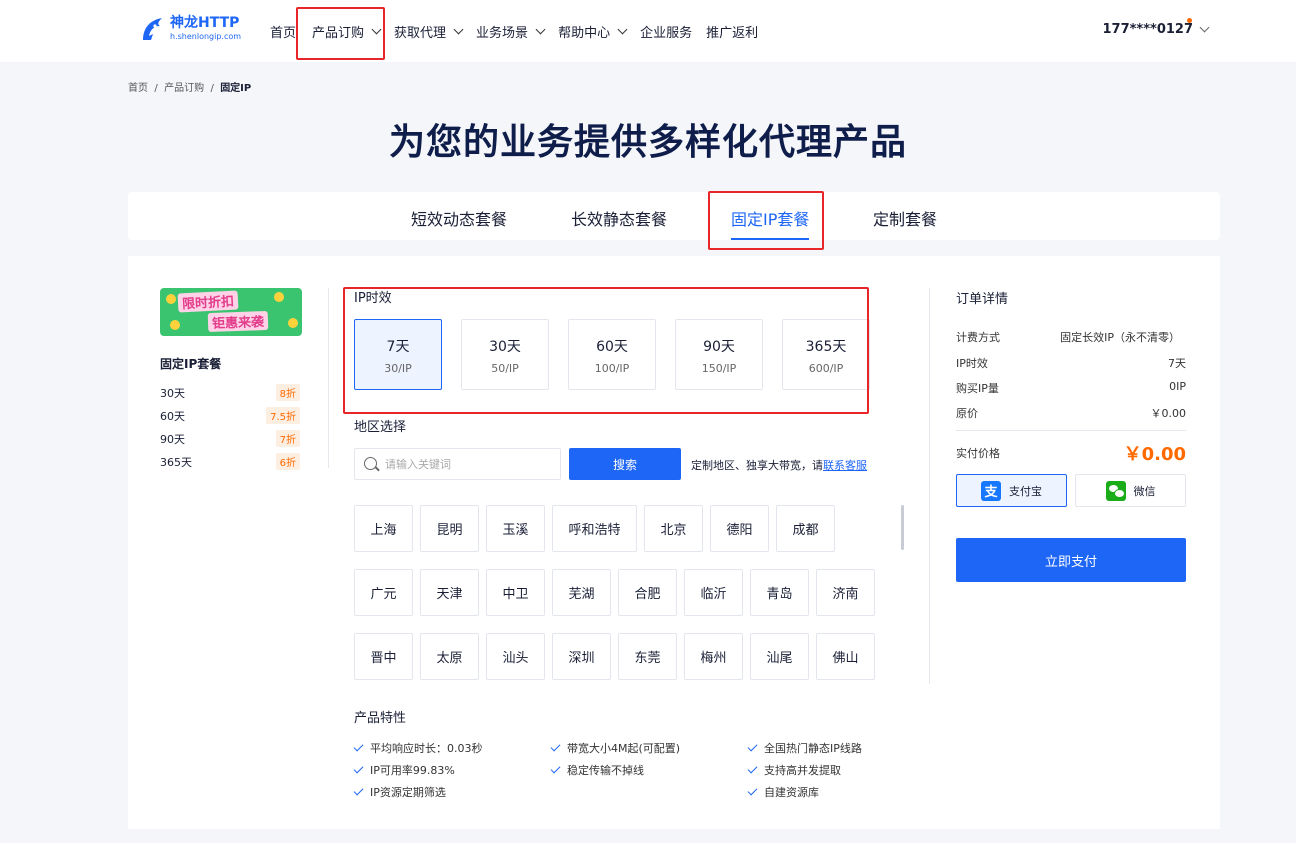 The height and width of the screenshot is (843, 1296). What do you see at coordinates (184, 88) in the screenshot?
I see `breadcrumb-product-order: 产品订购` at bounding box center [184, 88].